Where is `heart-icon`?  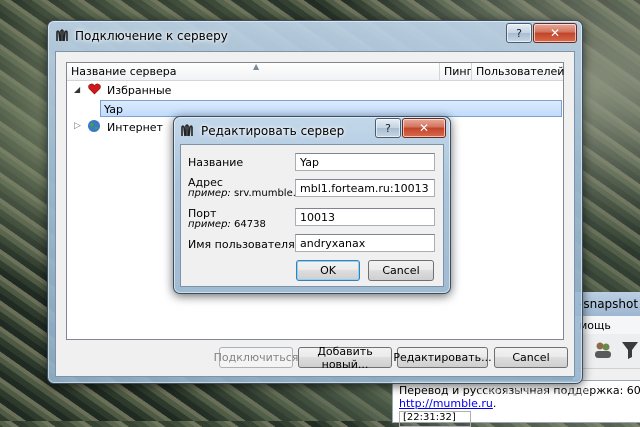 heart-icon is located at coordinates (94, 90).